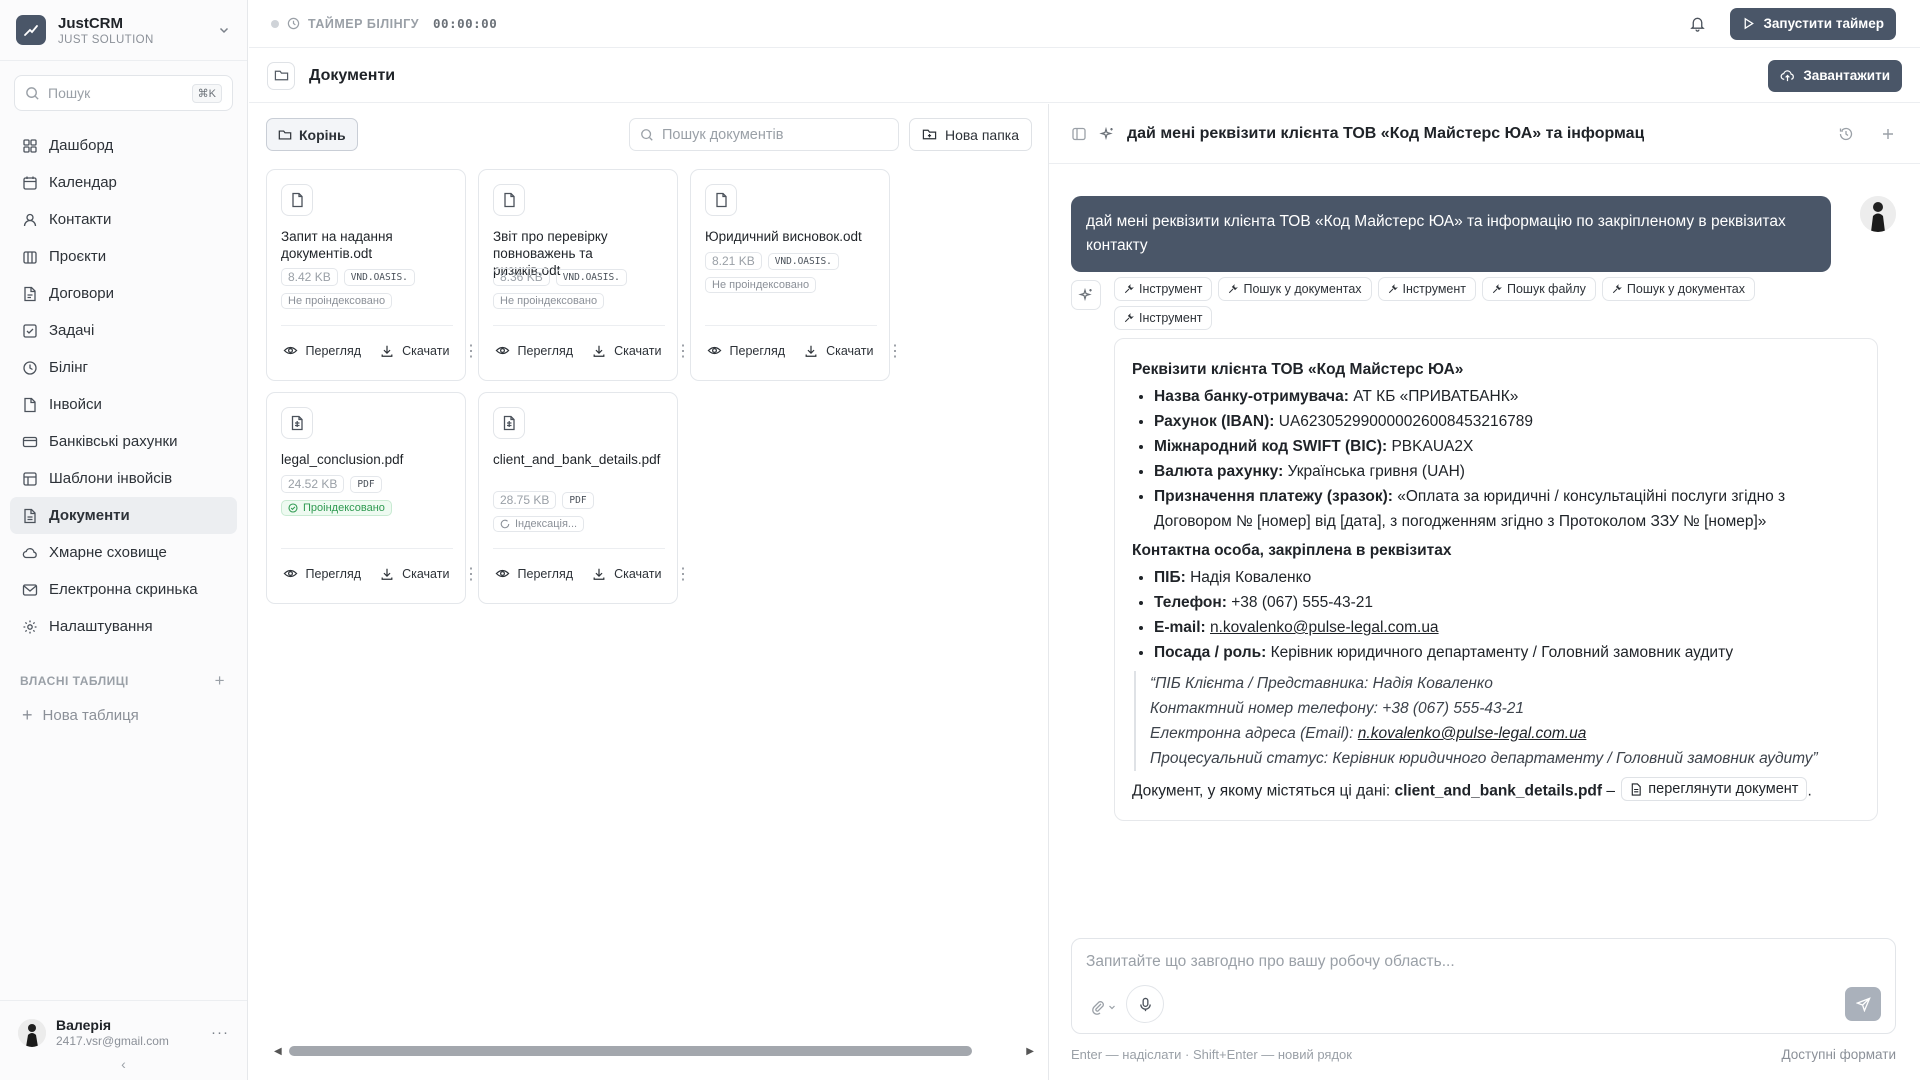 The width and height of the screenshot is (1920, 1080). What do you see at coordinates (577, 459) in the screenshot?
I see `file-name: client_and_bank_details.pdf` at bounding box center [577, 459].